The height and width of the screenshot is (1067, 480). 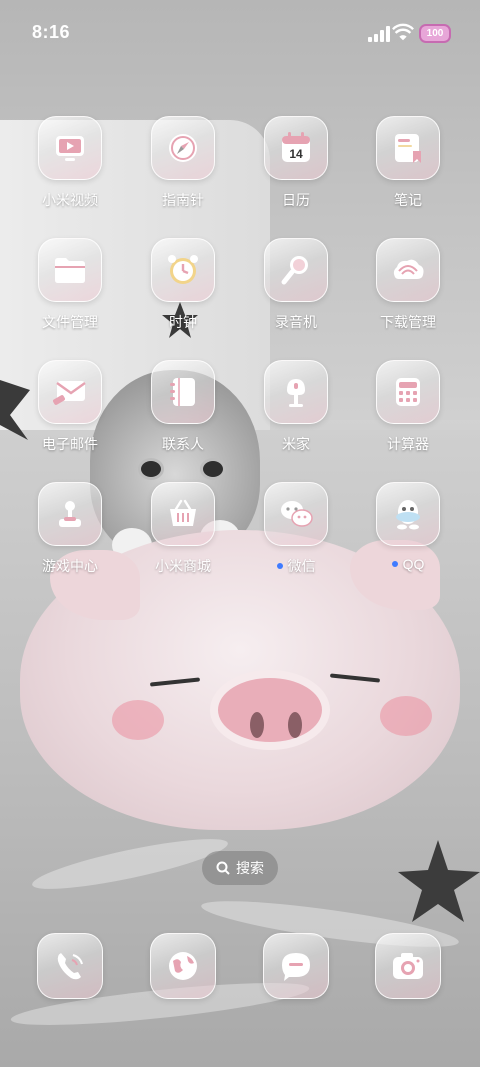 I want to click on app-clock: 时钟, so click(x=183, y=285).